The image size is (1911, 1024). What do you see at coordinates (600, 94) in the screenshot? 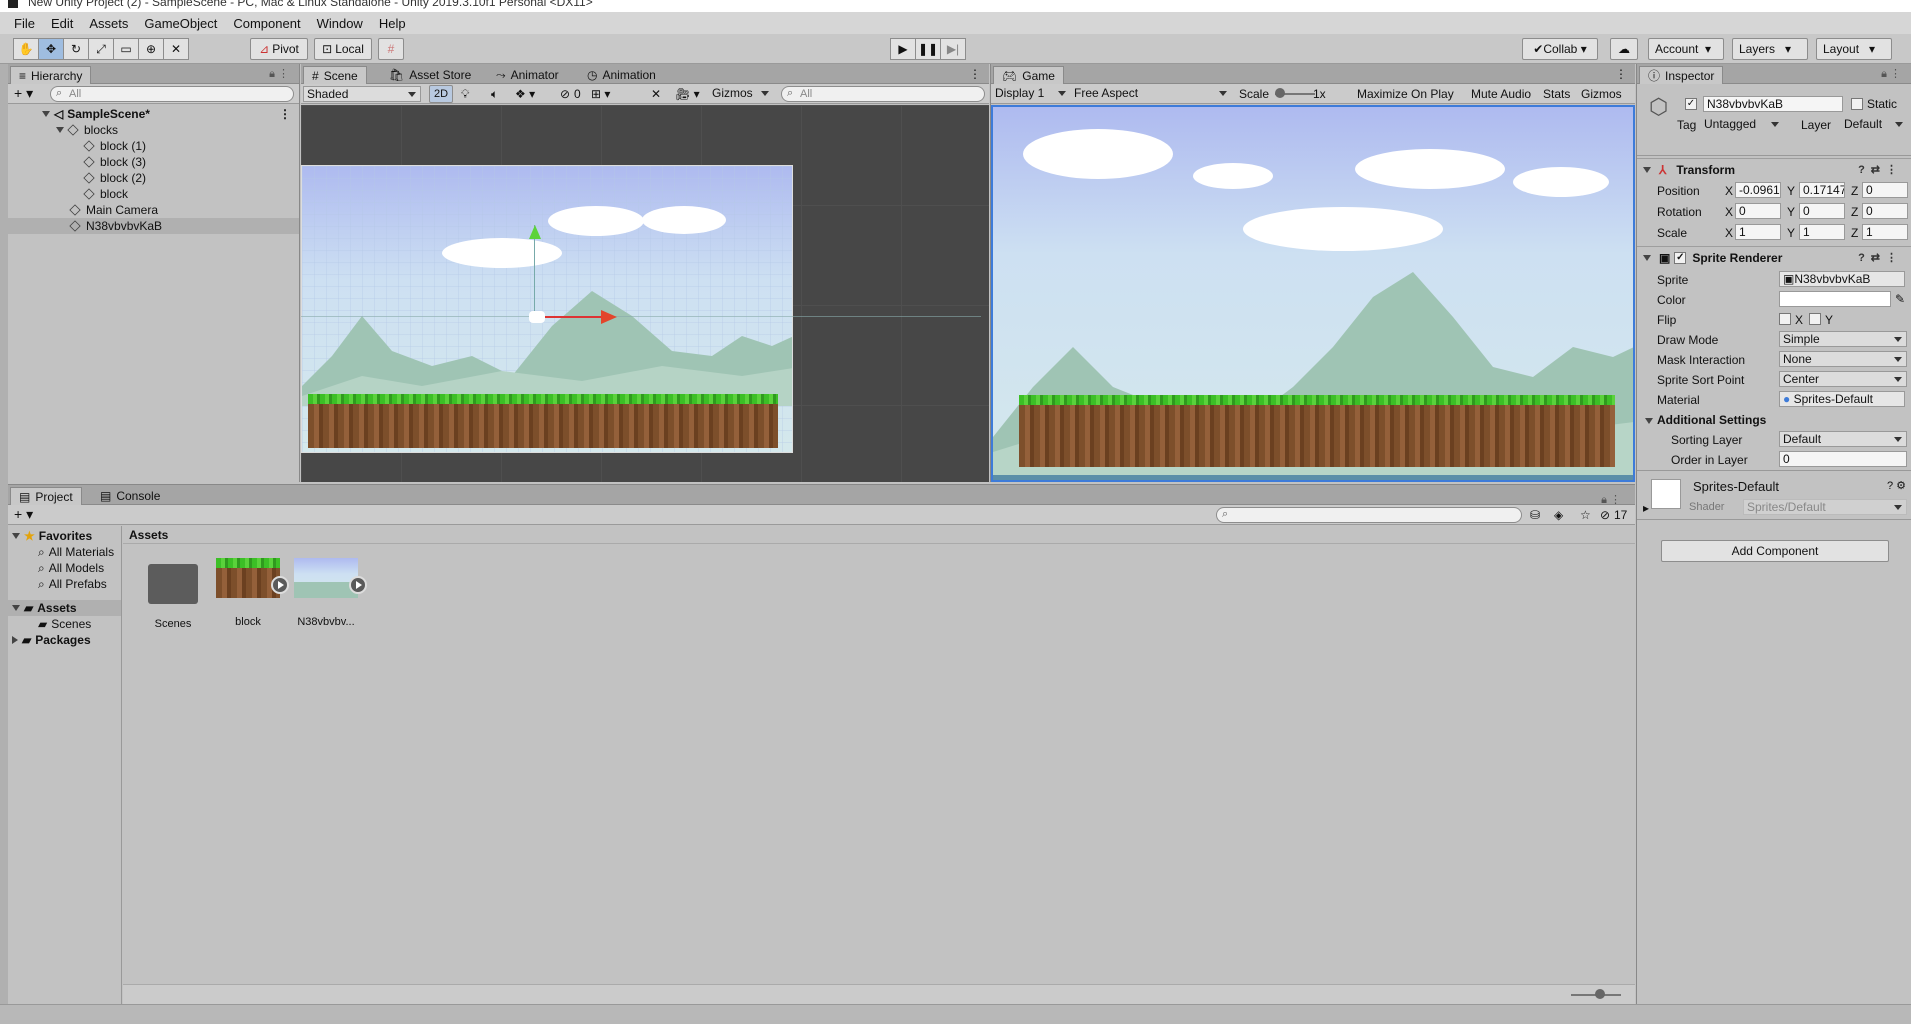
I see `grid-visibility-icon: ⊞ ▾` at bounding box center [600, 94].